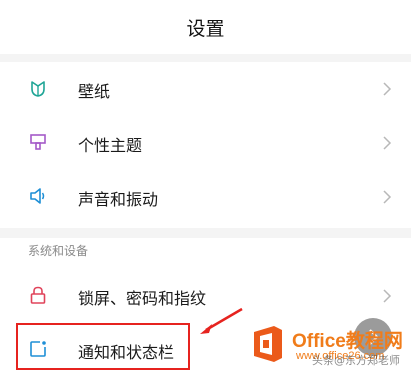 Image resolution: width=411 pixels, height=377 pixels. What do you see at coordinates (347, 341) in the screenshot?
I see `watermark-brand: Office教程网` at bounding box center [347, 341].